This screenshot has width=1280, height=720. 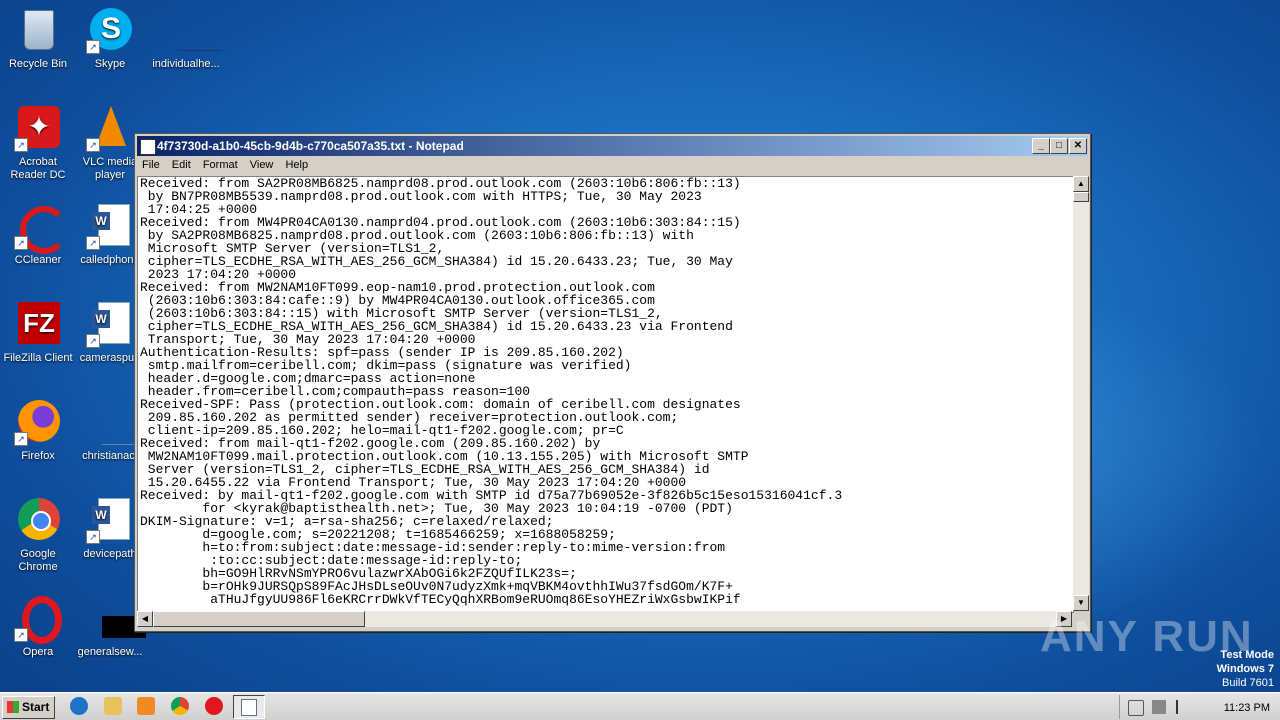 I want to click on start-button: Start, so click(x=28, y=707).